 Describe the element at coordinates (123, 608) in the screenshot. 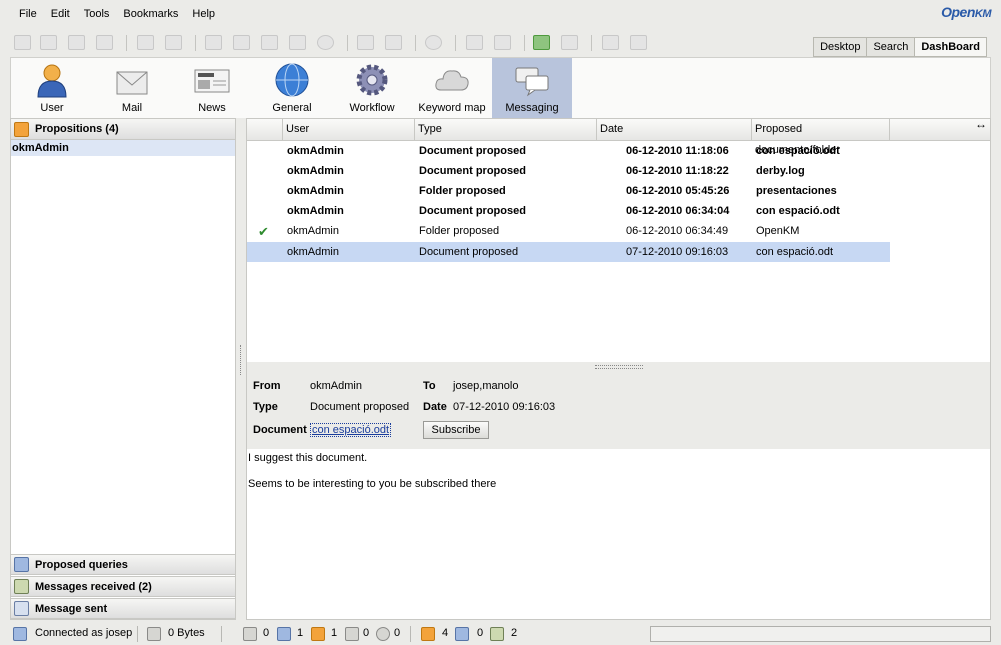

I see `message-sent-header: Message sent` at that location.